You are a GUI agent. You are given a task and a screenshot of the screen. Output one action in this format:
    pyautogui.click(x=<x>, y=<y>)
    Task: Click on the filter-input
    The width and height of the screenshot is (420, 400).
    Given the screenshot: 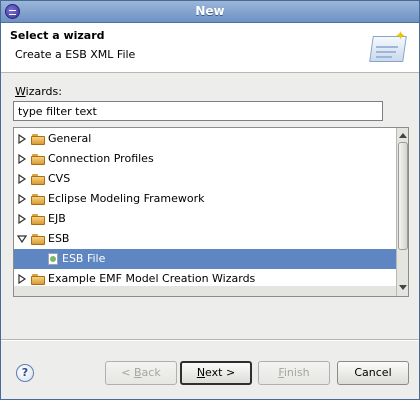 What is the action you would take?
    pyautogui.click(x=198, y=111)
    